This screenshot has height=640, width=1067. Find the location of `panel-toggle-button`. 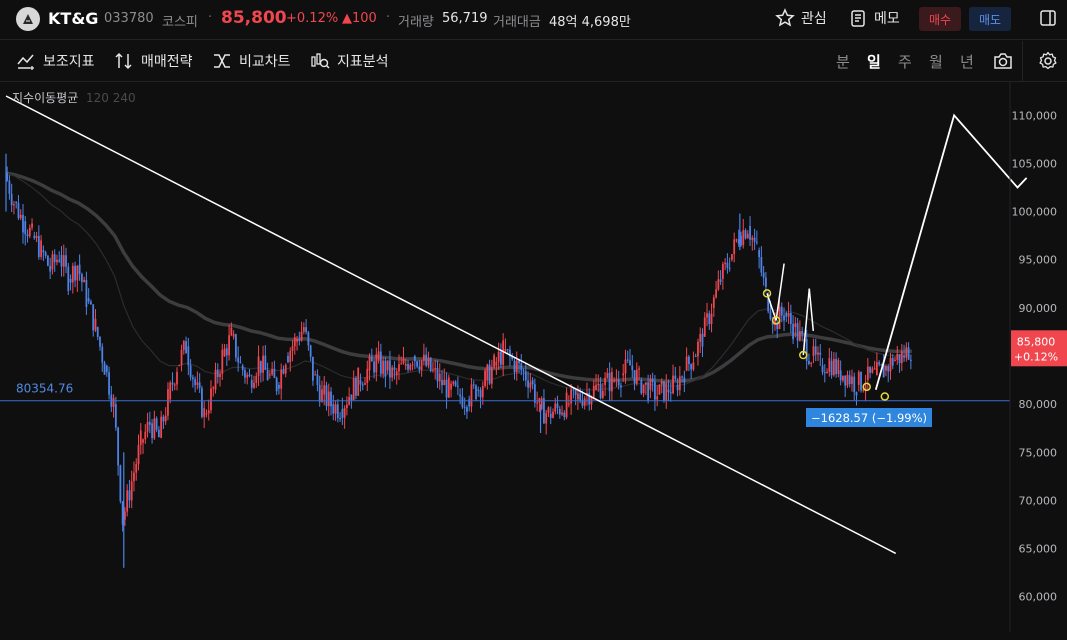

panel-toggle-button is located at coordinates (1048, 20).